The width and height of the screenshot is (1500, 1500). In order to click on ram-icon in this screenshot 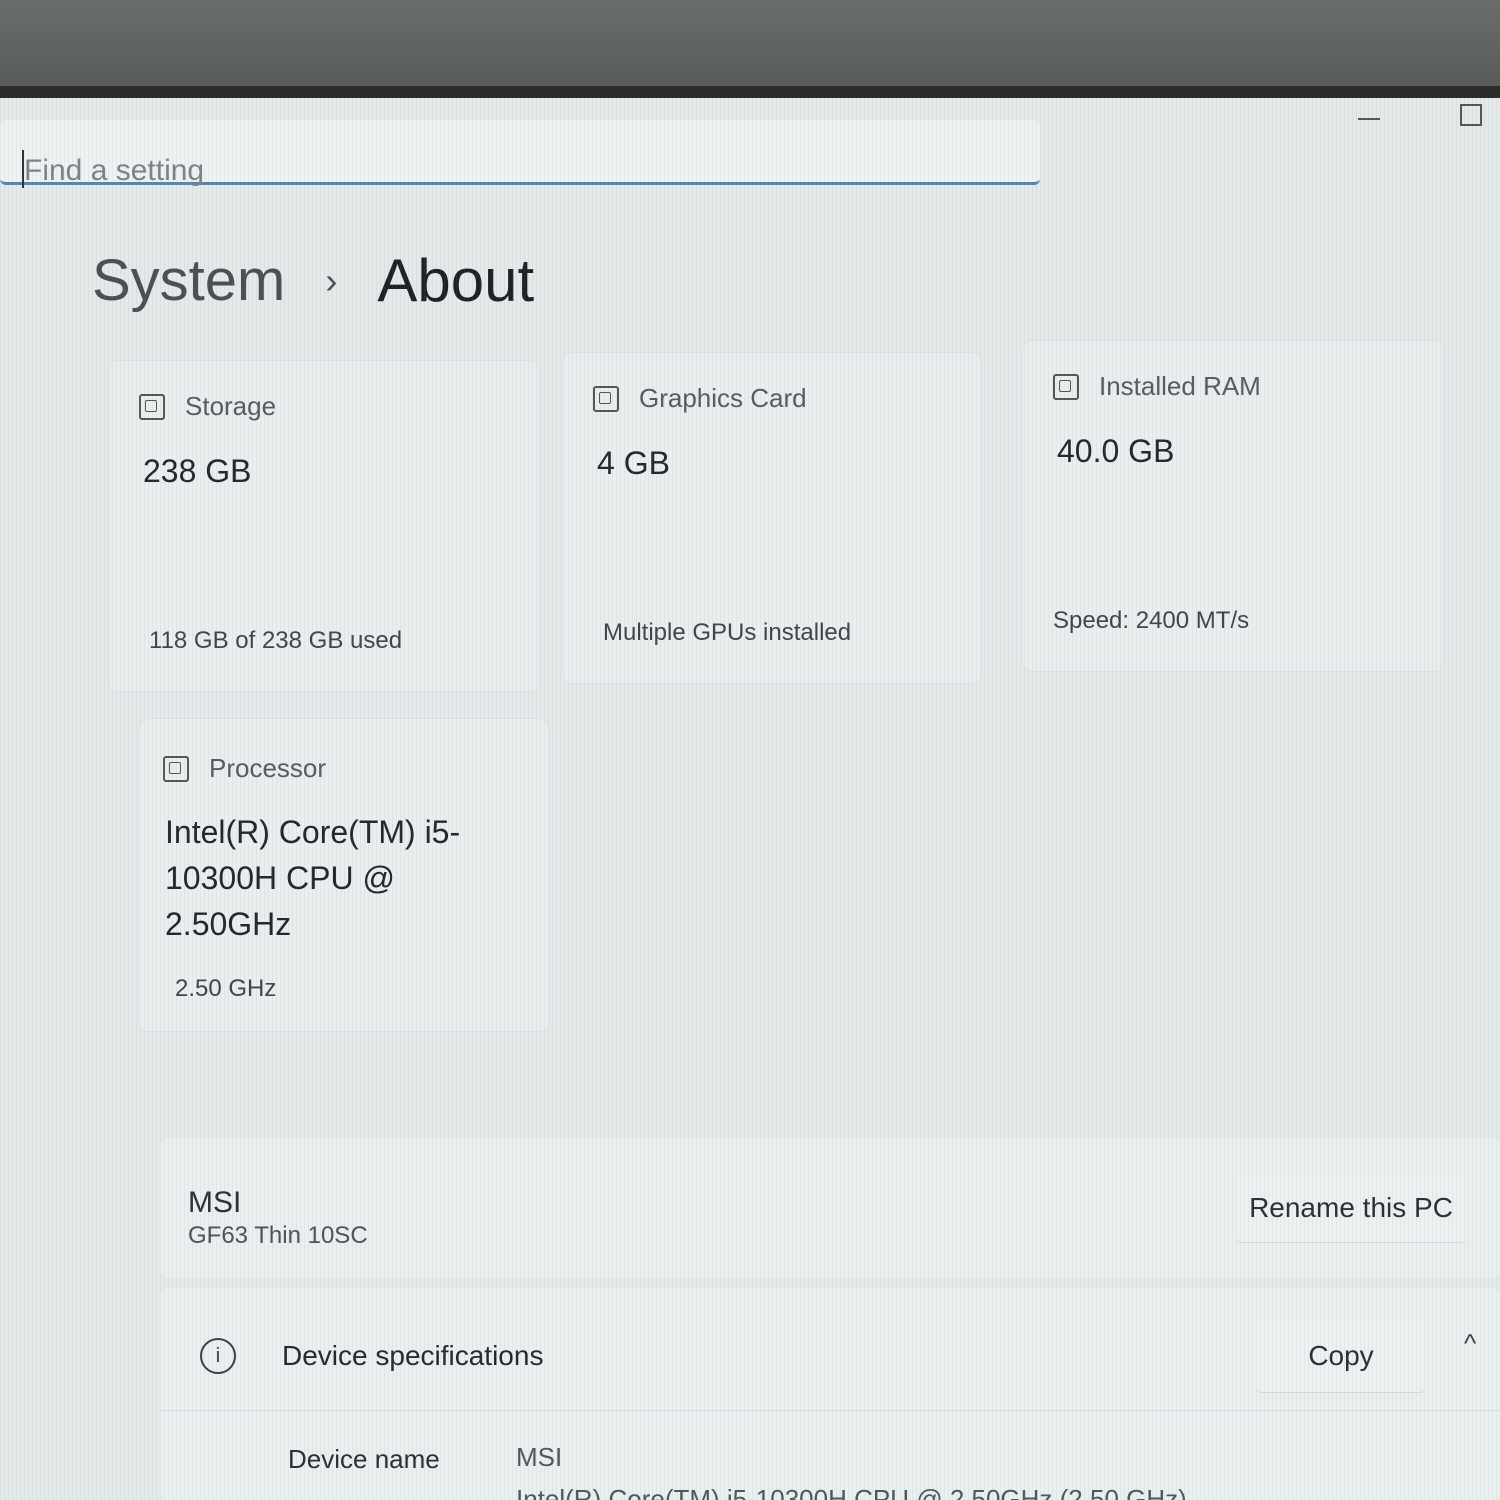, I will do `click(1066, 386)`.